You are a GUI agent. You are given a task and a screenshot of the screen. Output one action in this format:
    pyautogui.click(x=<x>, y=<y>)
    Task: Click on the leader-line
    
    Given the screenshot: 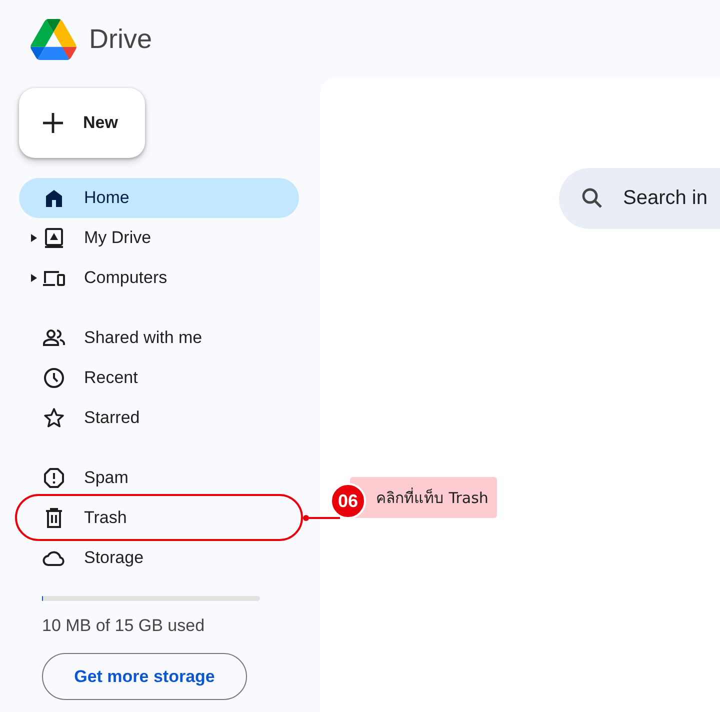 What is the action you would take?
    pyautogui.click(x=320, y=518)
    